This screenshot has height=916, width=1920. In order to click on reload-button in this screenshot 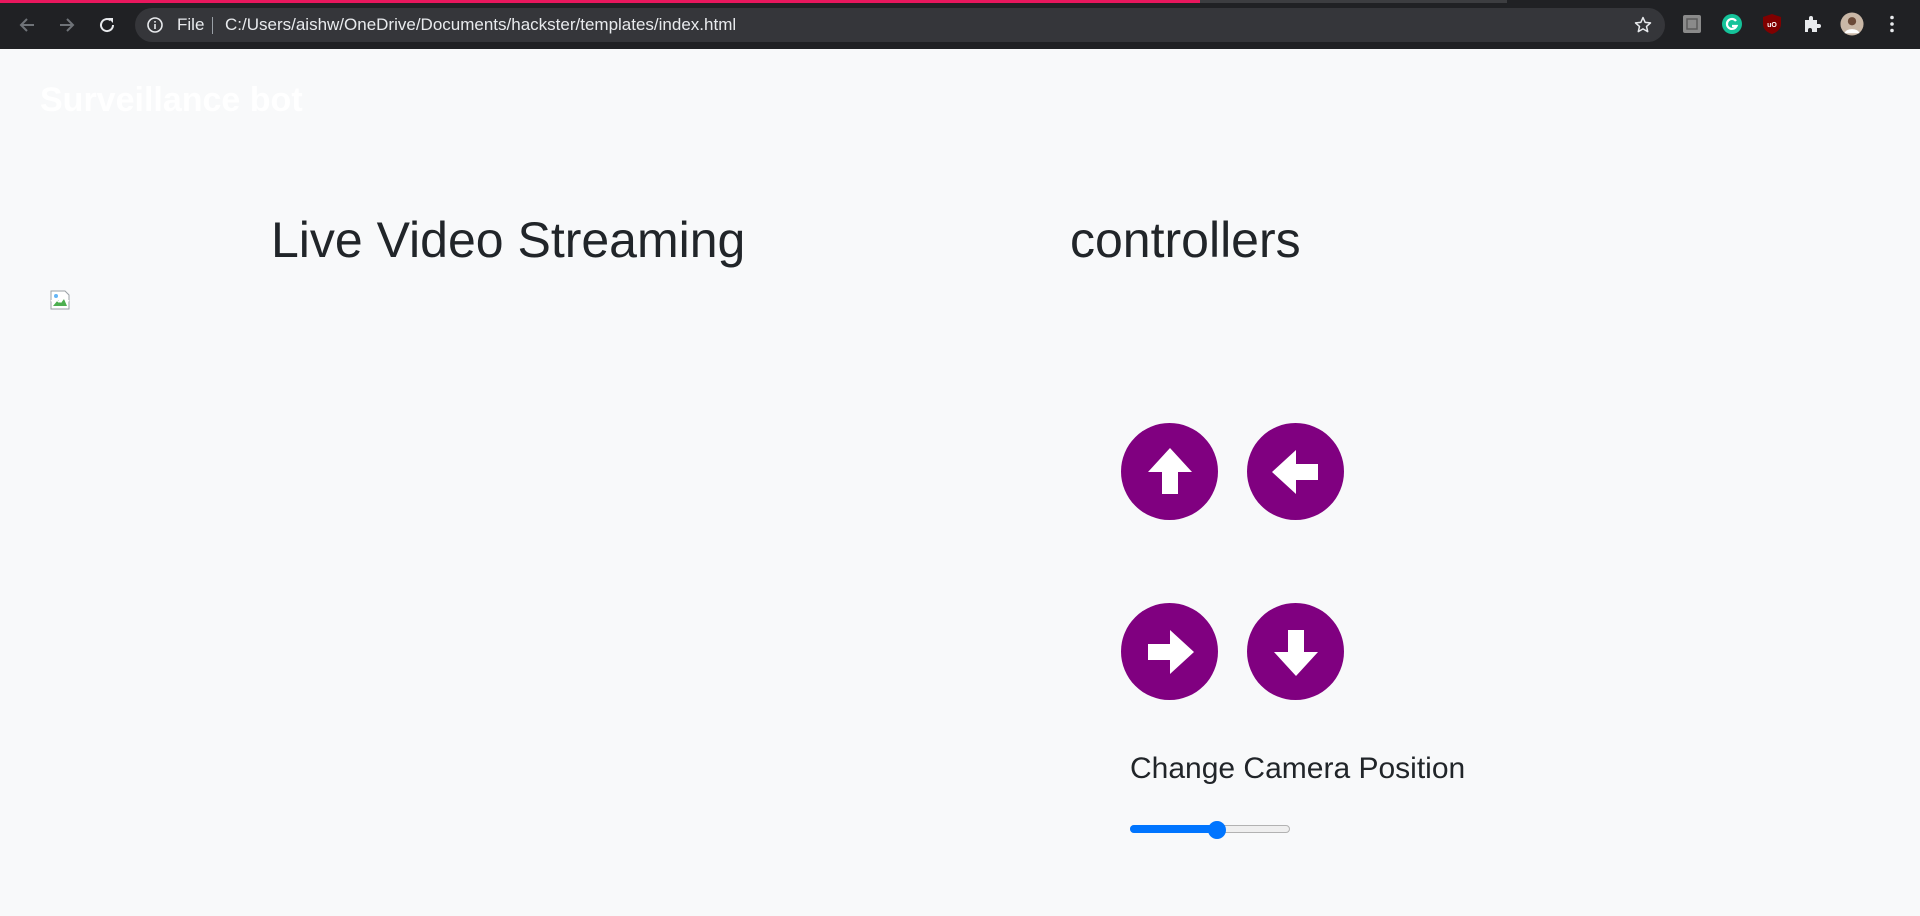, I will do `click(107, 25)`.